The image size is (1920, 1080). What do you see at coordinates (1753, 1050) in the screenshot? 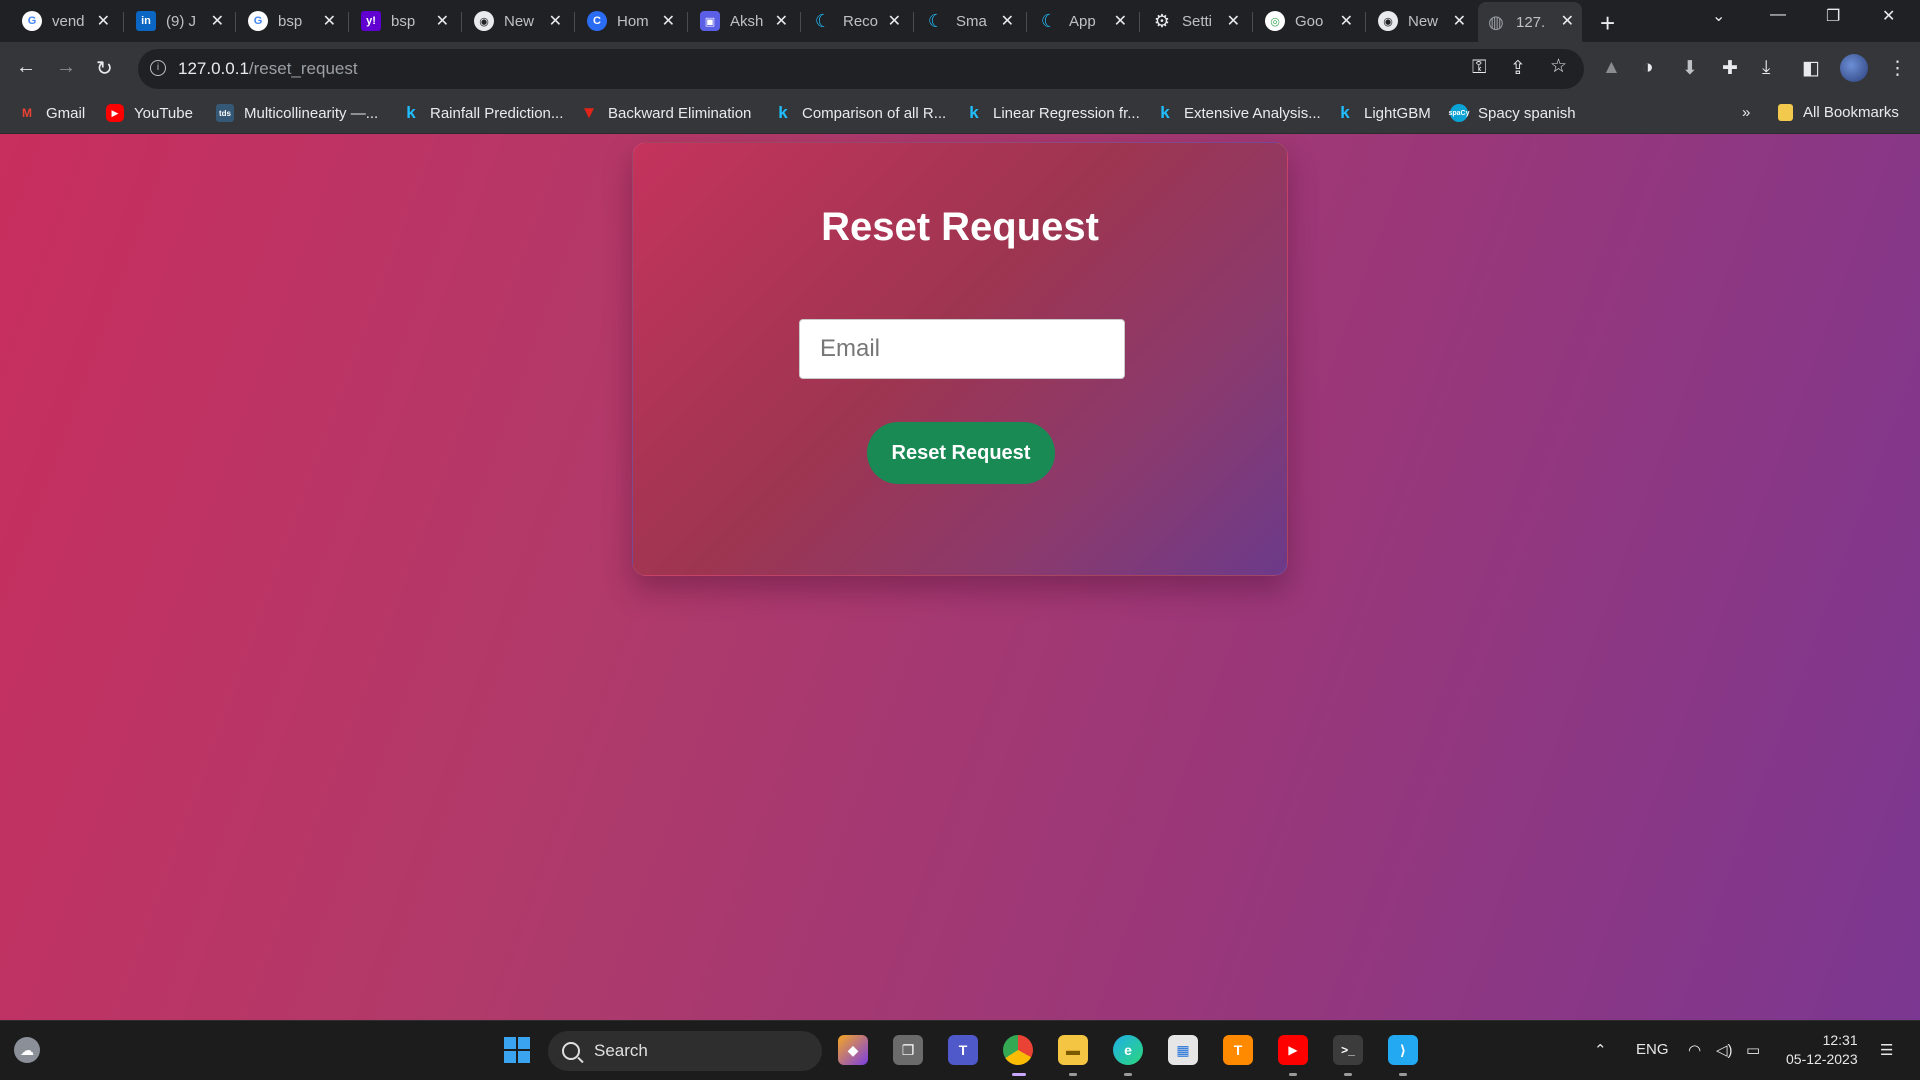
I see `battery-icon: ▭` at bounding box center [1753, 1050].